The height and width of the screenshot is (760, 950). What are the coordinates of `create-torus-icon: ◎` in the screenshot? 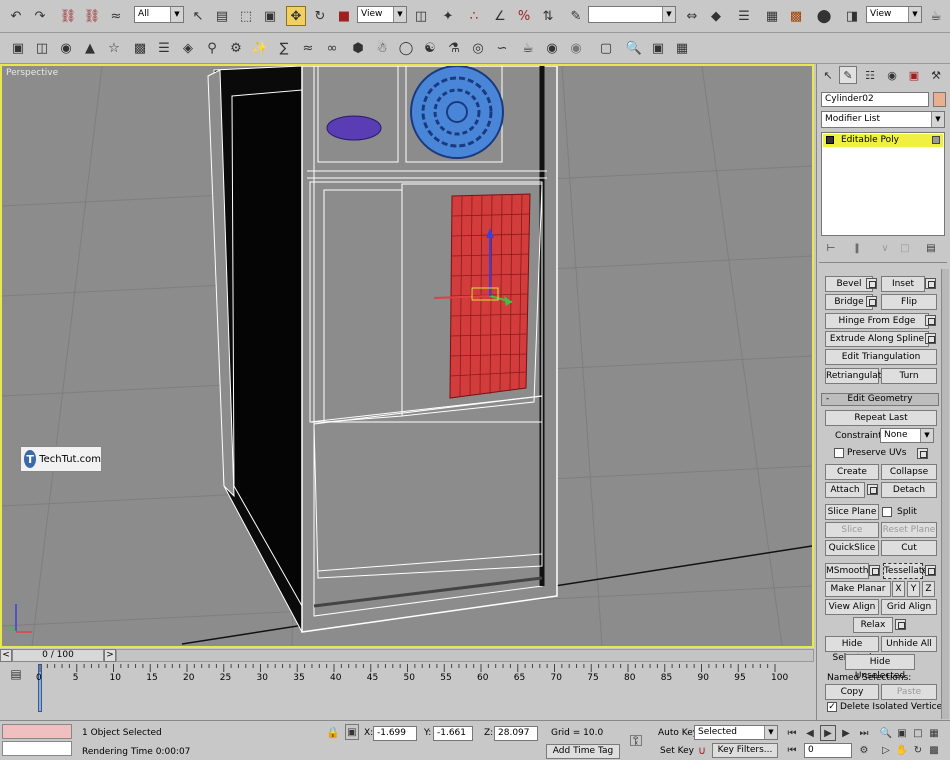 It's located at (478, 48).